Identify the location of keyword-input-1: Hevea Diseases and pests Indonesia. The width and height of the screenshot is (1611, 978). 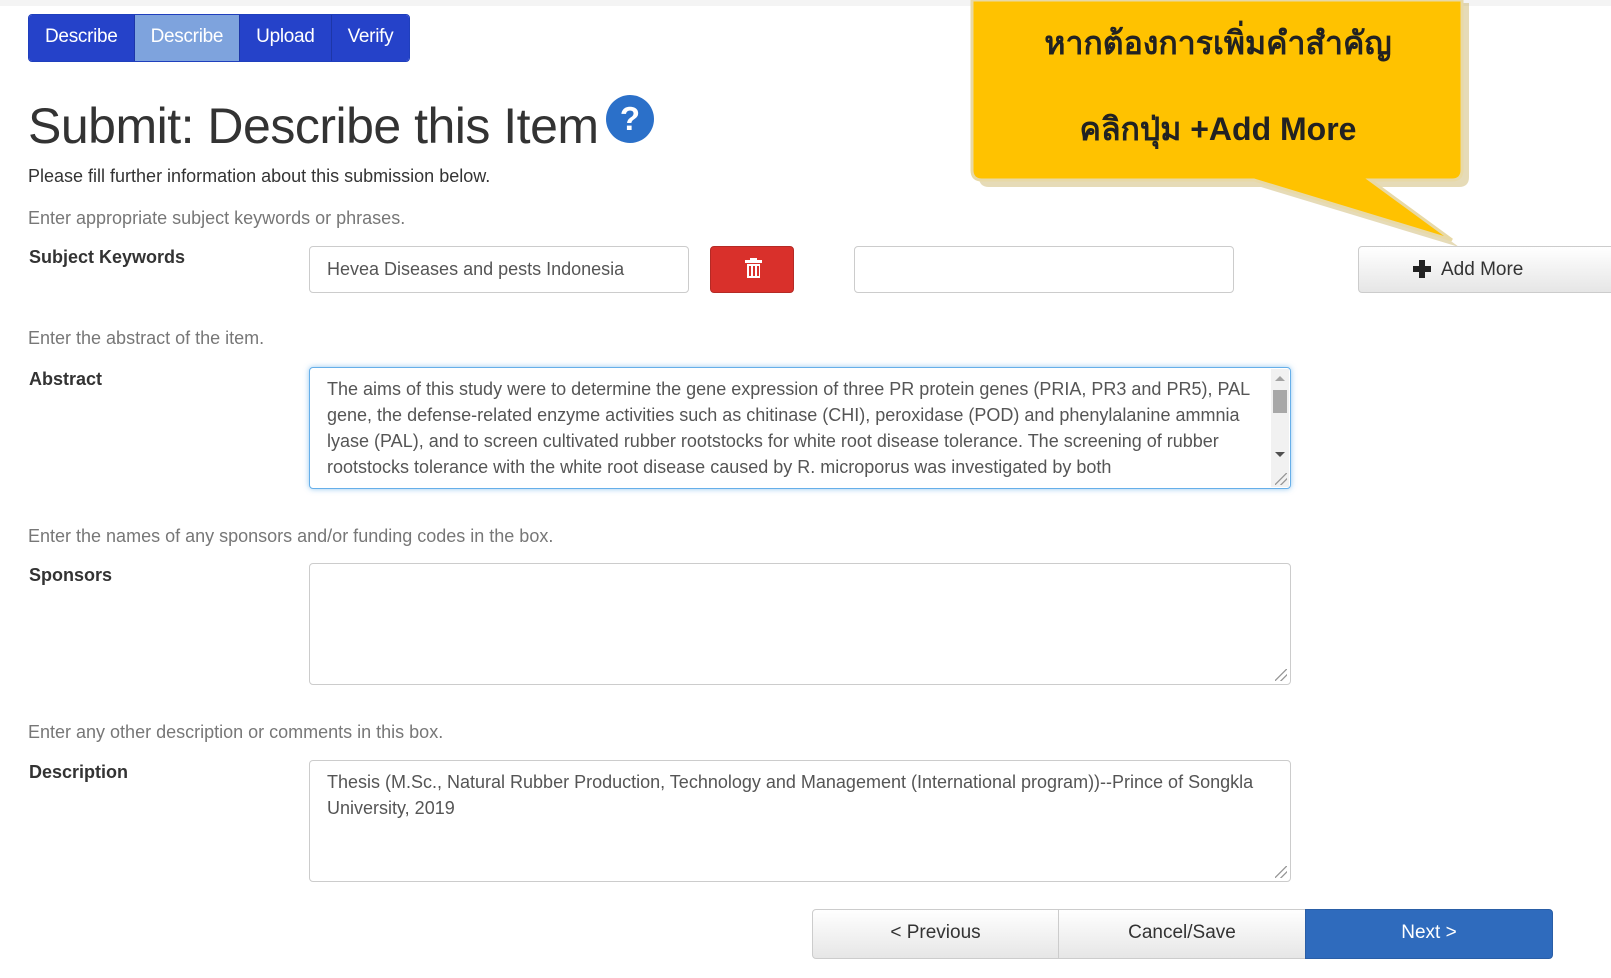
(499, 269).